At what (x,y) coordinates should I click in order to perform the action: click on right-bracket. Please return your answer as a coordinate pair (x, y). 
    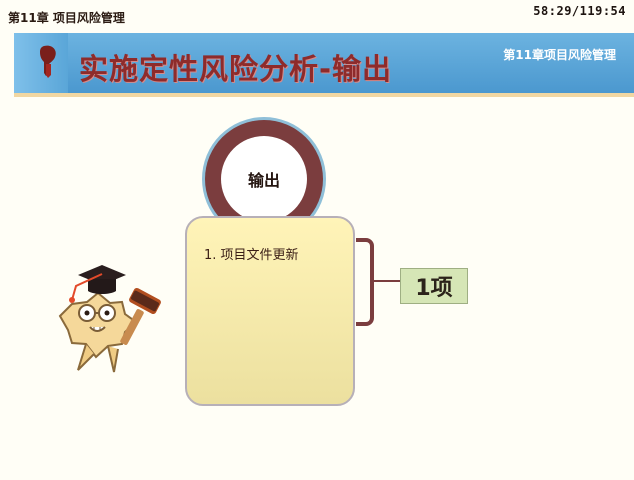
    Looking at the image, I should click on (365, 282).